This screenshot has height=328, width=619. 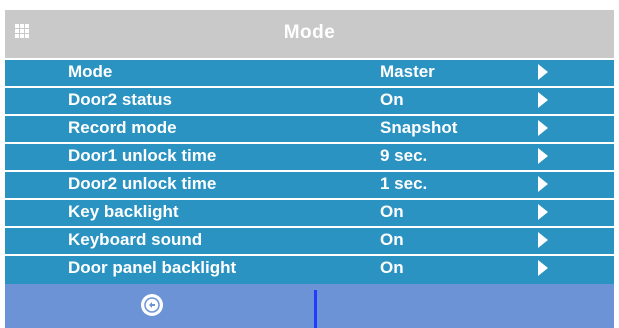 What do you see at coordinates (122, 127) in the screenshot?
I see `setting-label: Record mode` at bounding box center [122, 127].